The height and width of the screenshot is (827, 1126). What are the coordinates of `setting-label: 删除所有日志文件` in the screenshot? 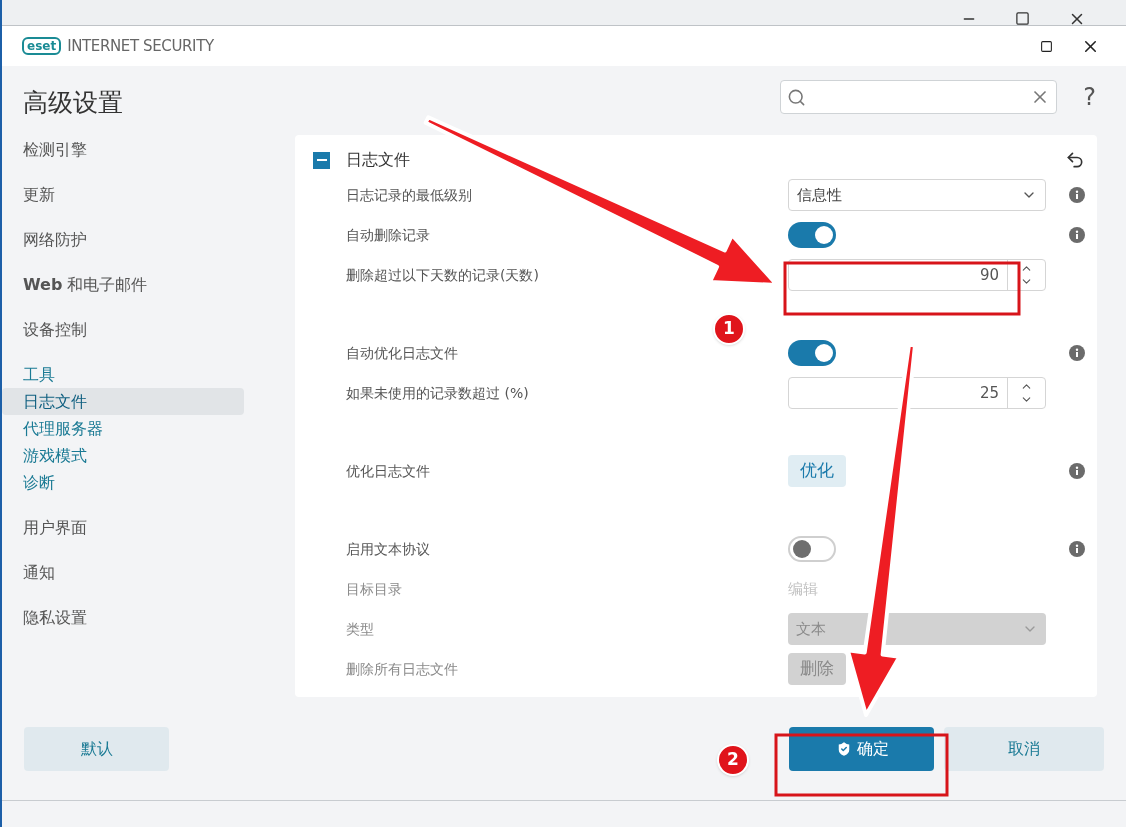 It's located at (402, 669).